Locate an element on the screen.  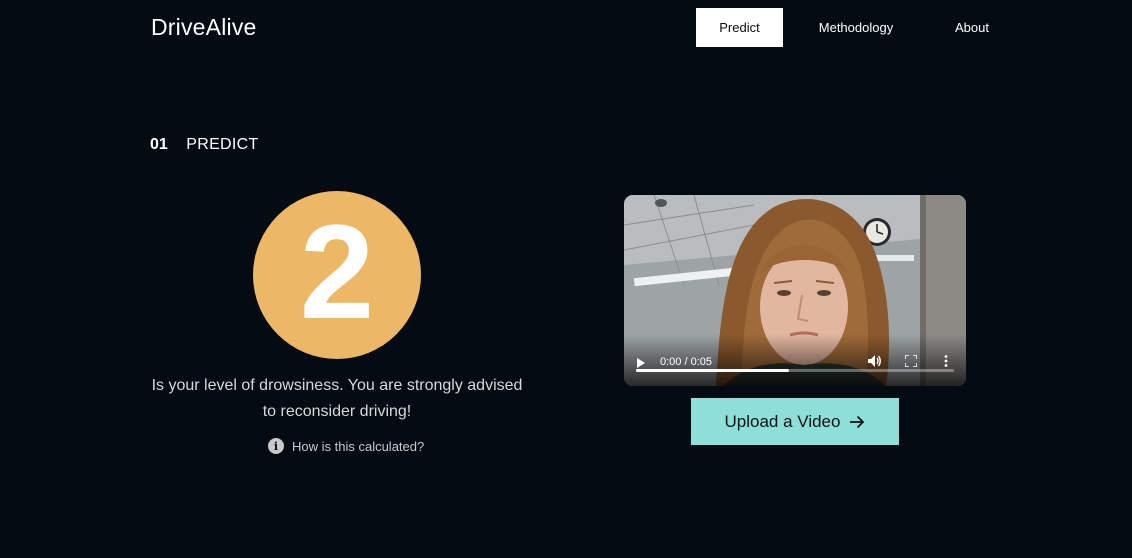
main-nav: Predict Methodology About is located at coordinates (566, 27).